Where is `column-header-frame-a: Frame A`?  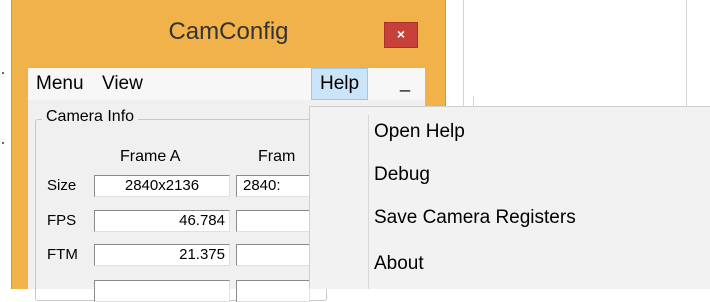 column-header-frame-a: Frame A is located at coordinates (150, 156).